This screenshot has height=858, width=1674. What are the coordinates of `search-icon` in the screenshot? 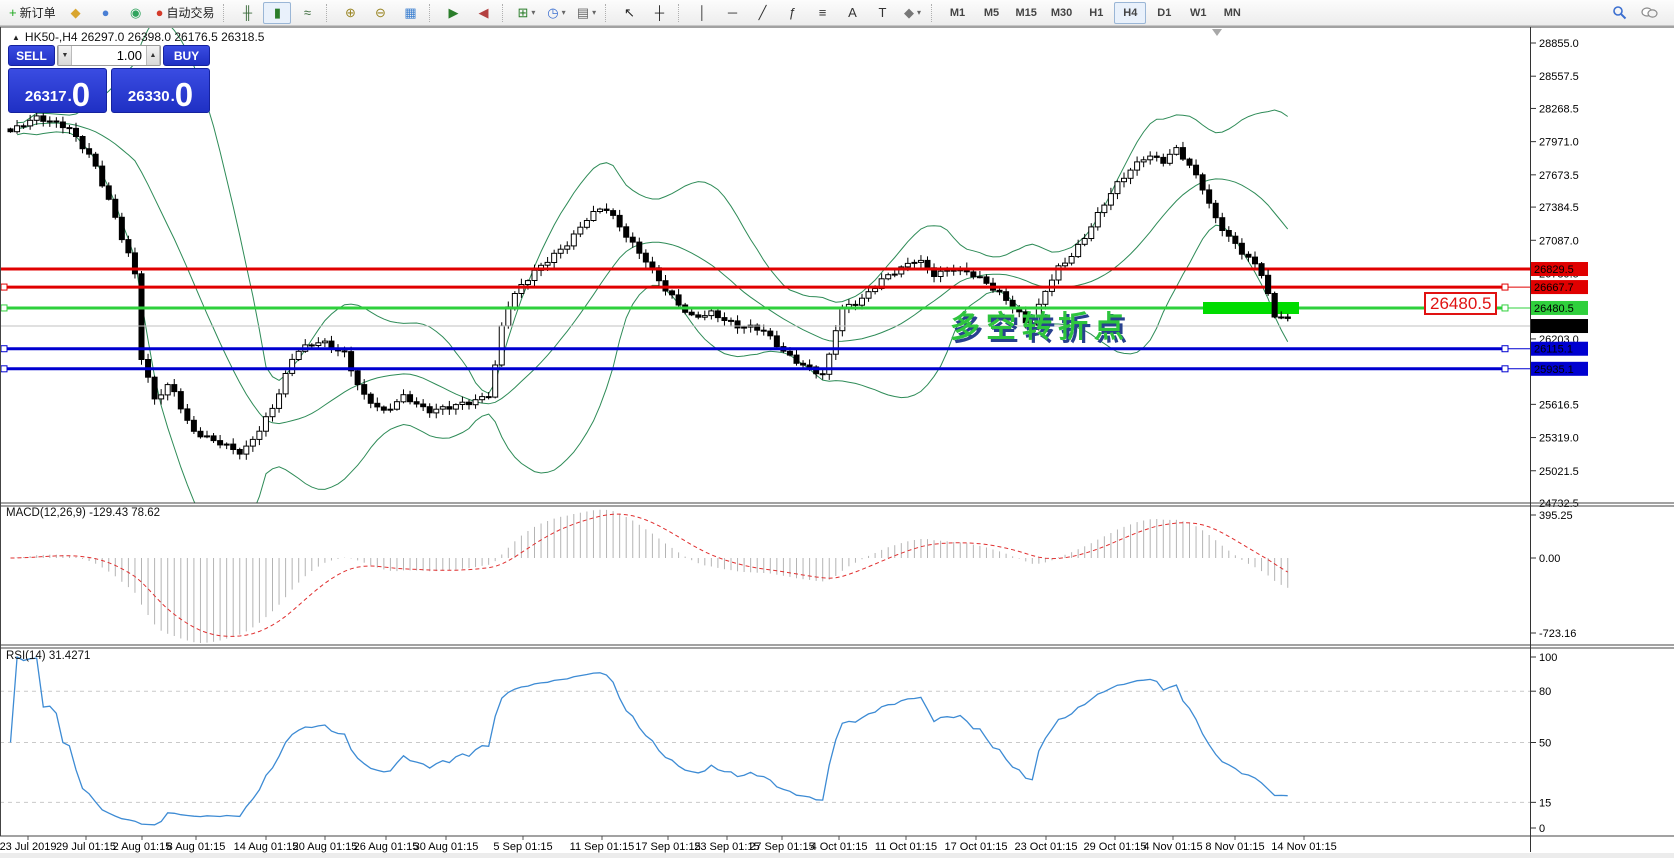 It's located at (1619, 13).